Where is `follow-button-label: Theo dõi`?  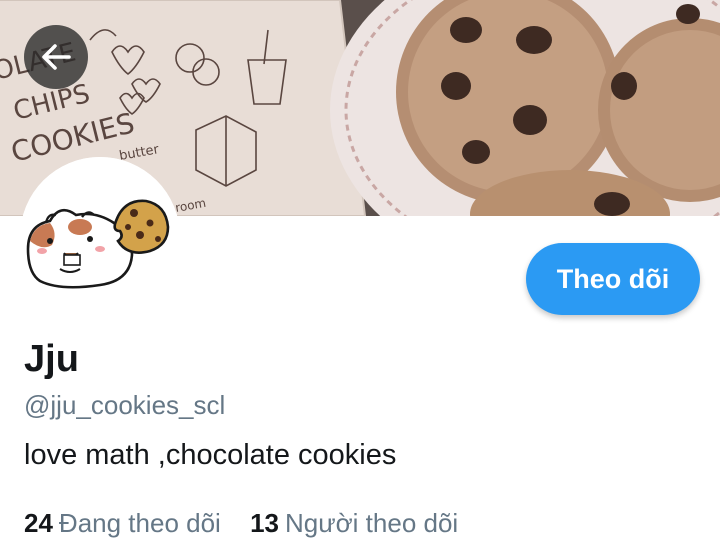
follow-button-label: Theo dõi is located at coordinates (613, 278).